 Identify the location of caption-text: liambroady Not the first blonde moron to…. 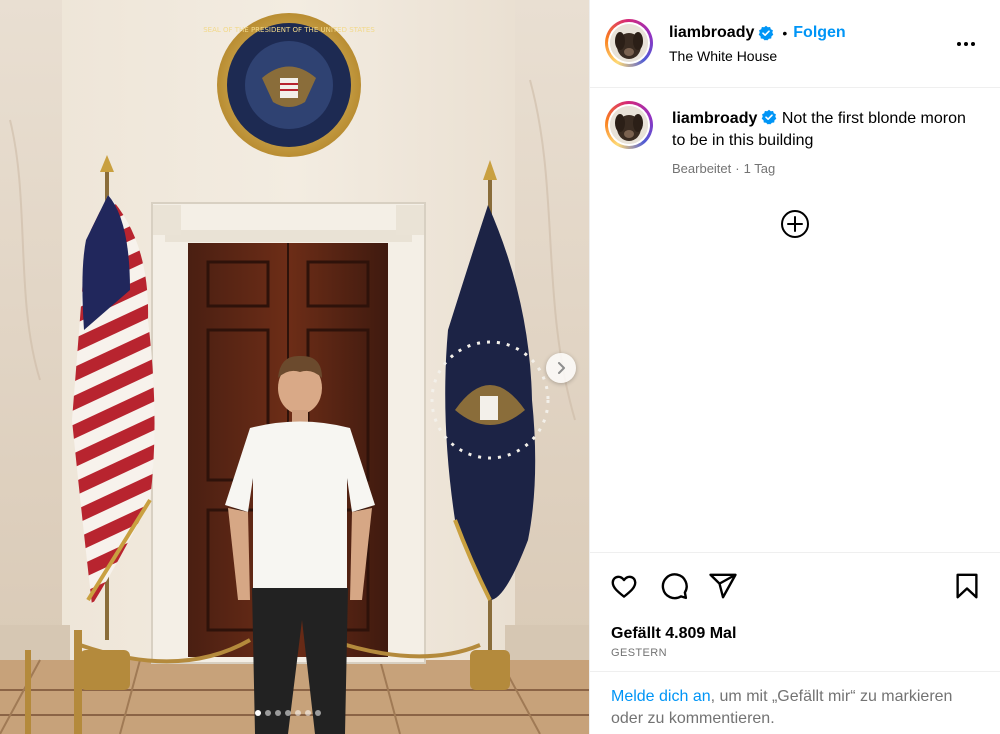
(822, 130).